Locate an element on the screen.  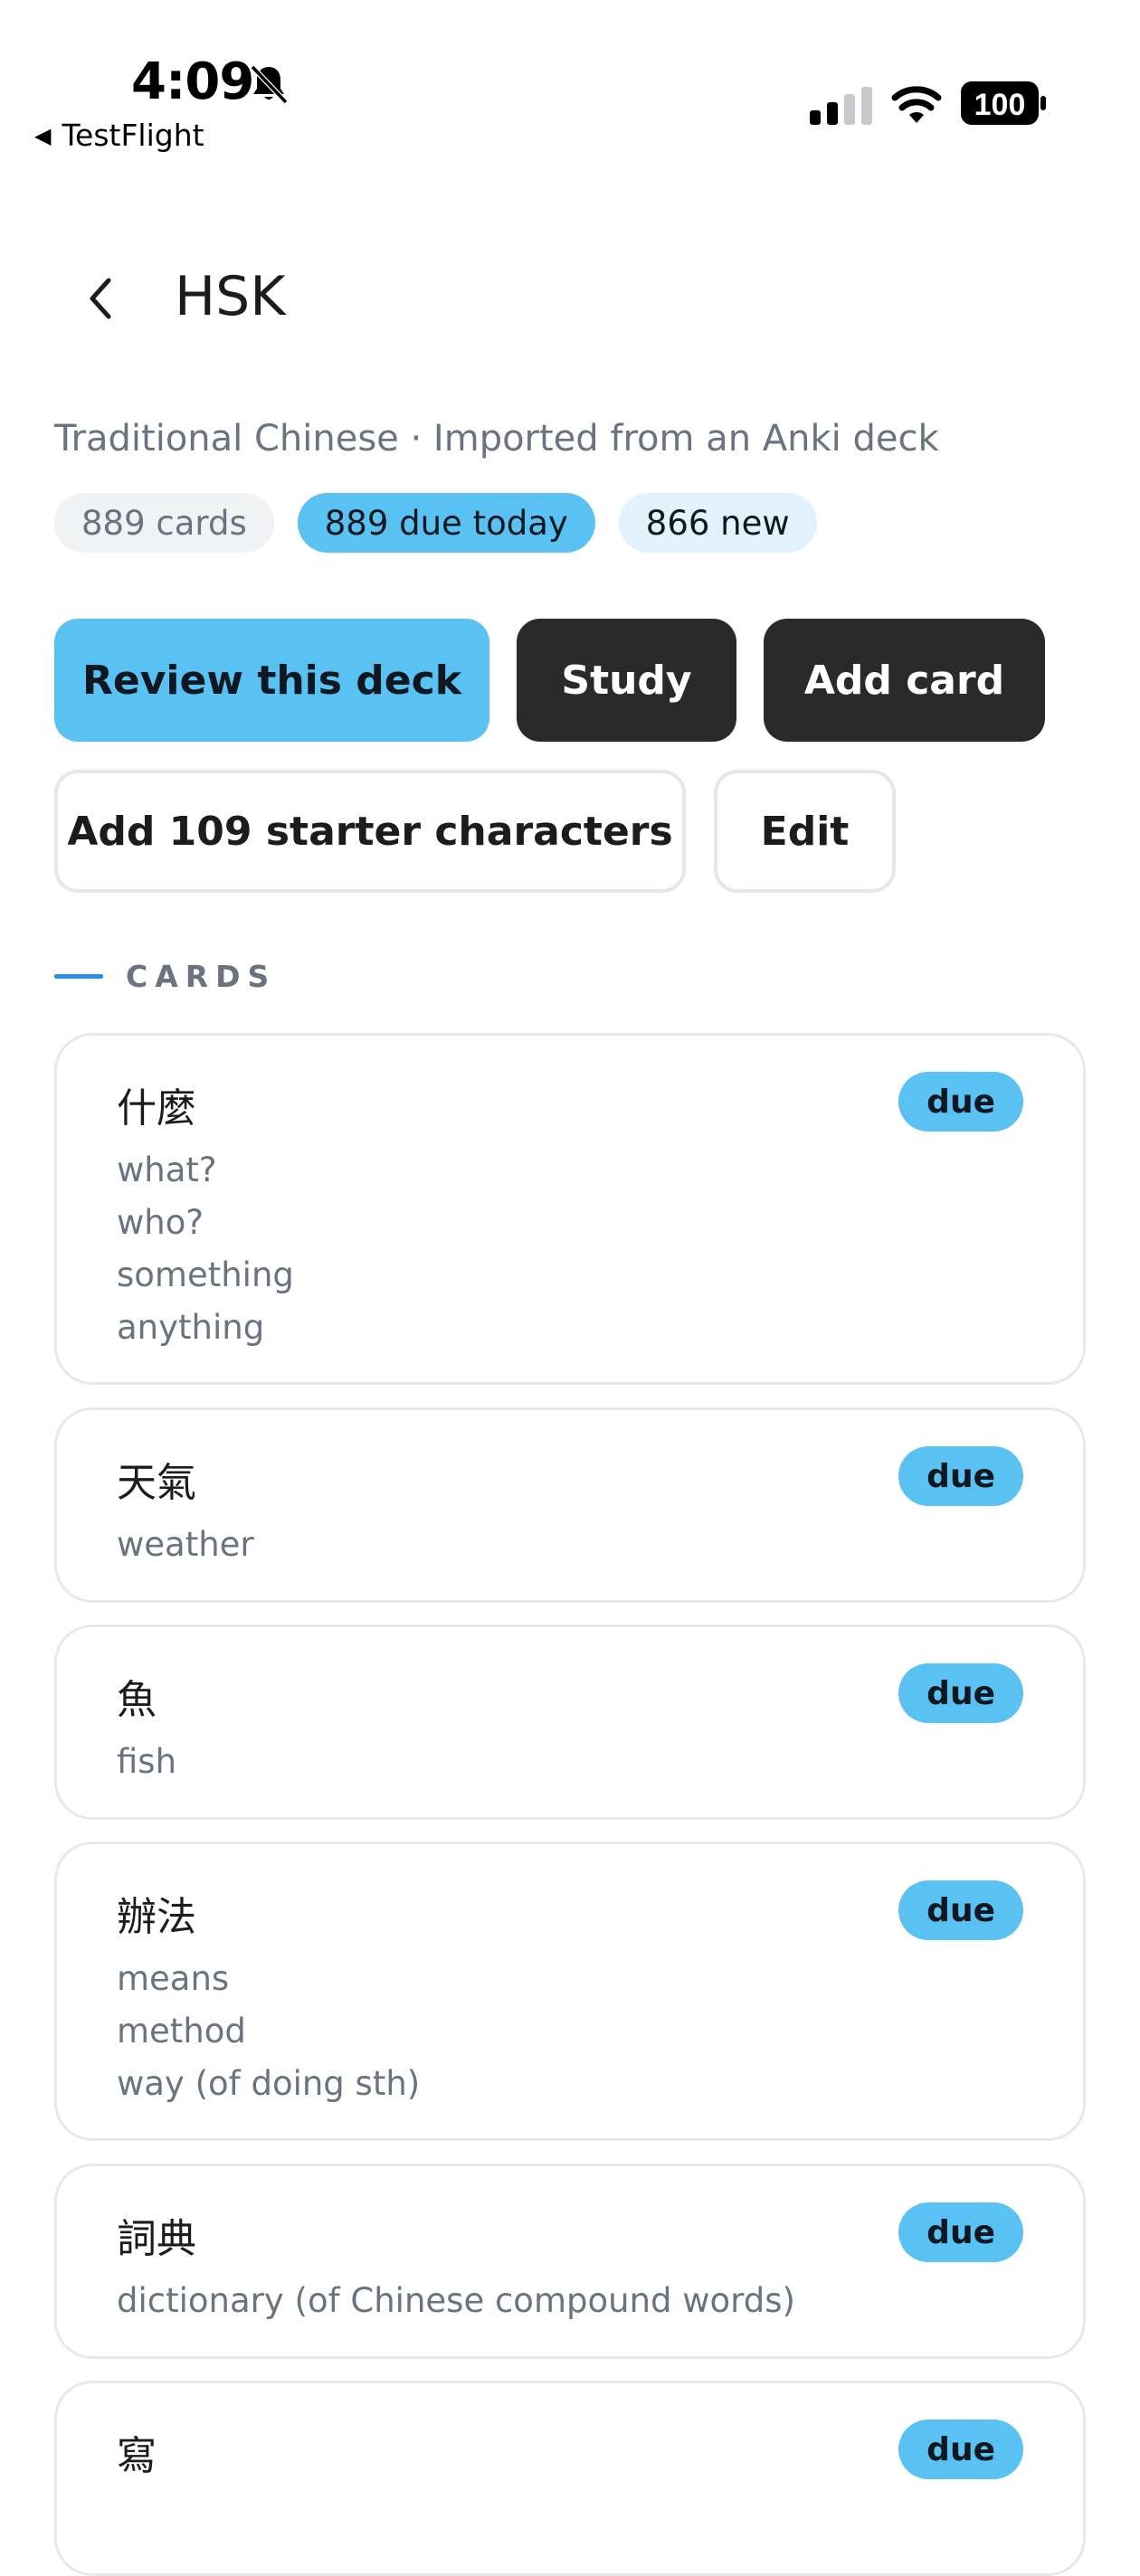
cellular-signal-icon is located at coordinates (841, 106).